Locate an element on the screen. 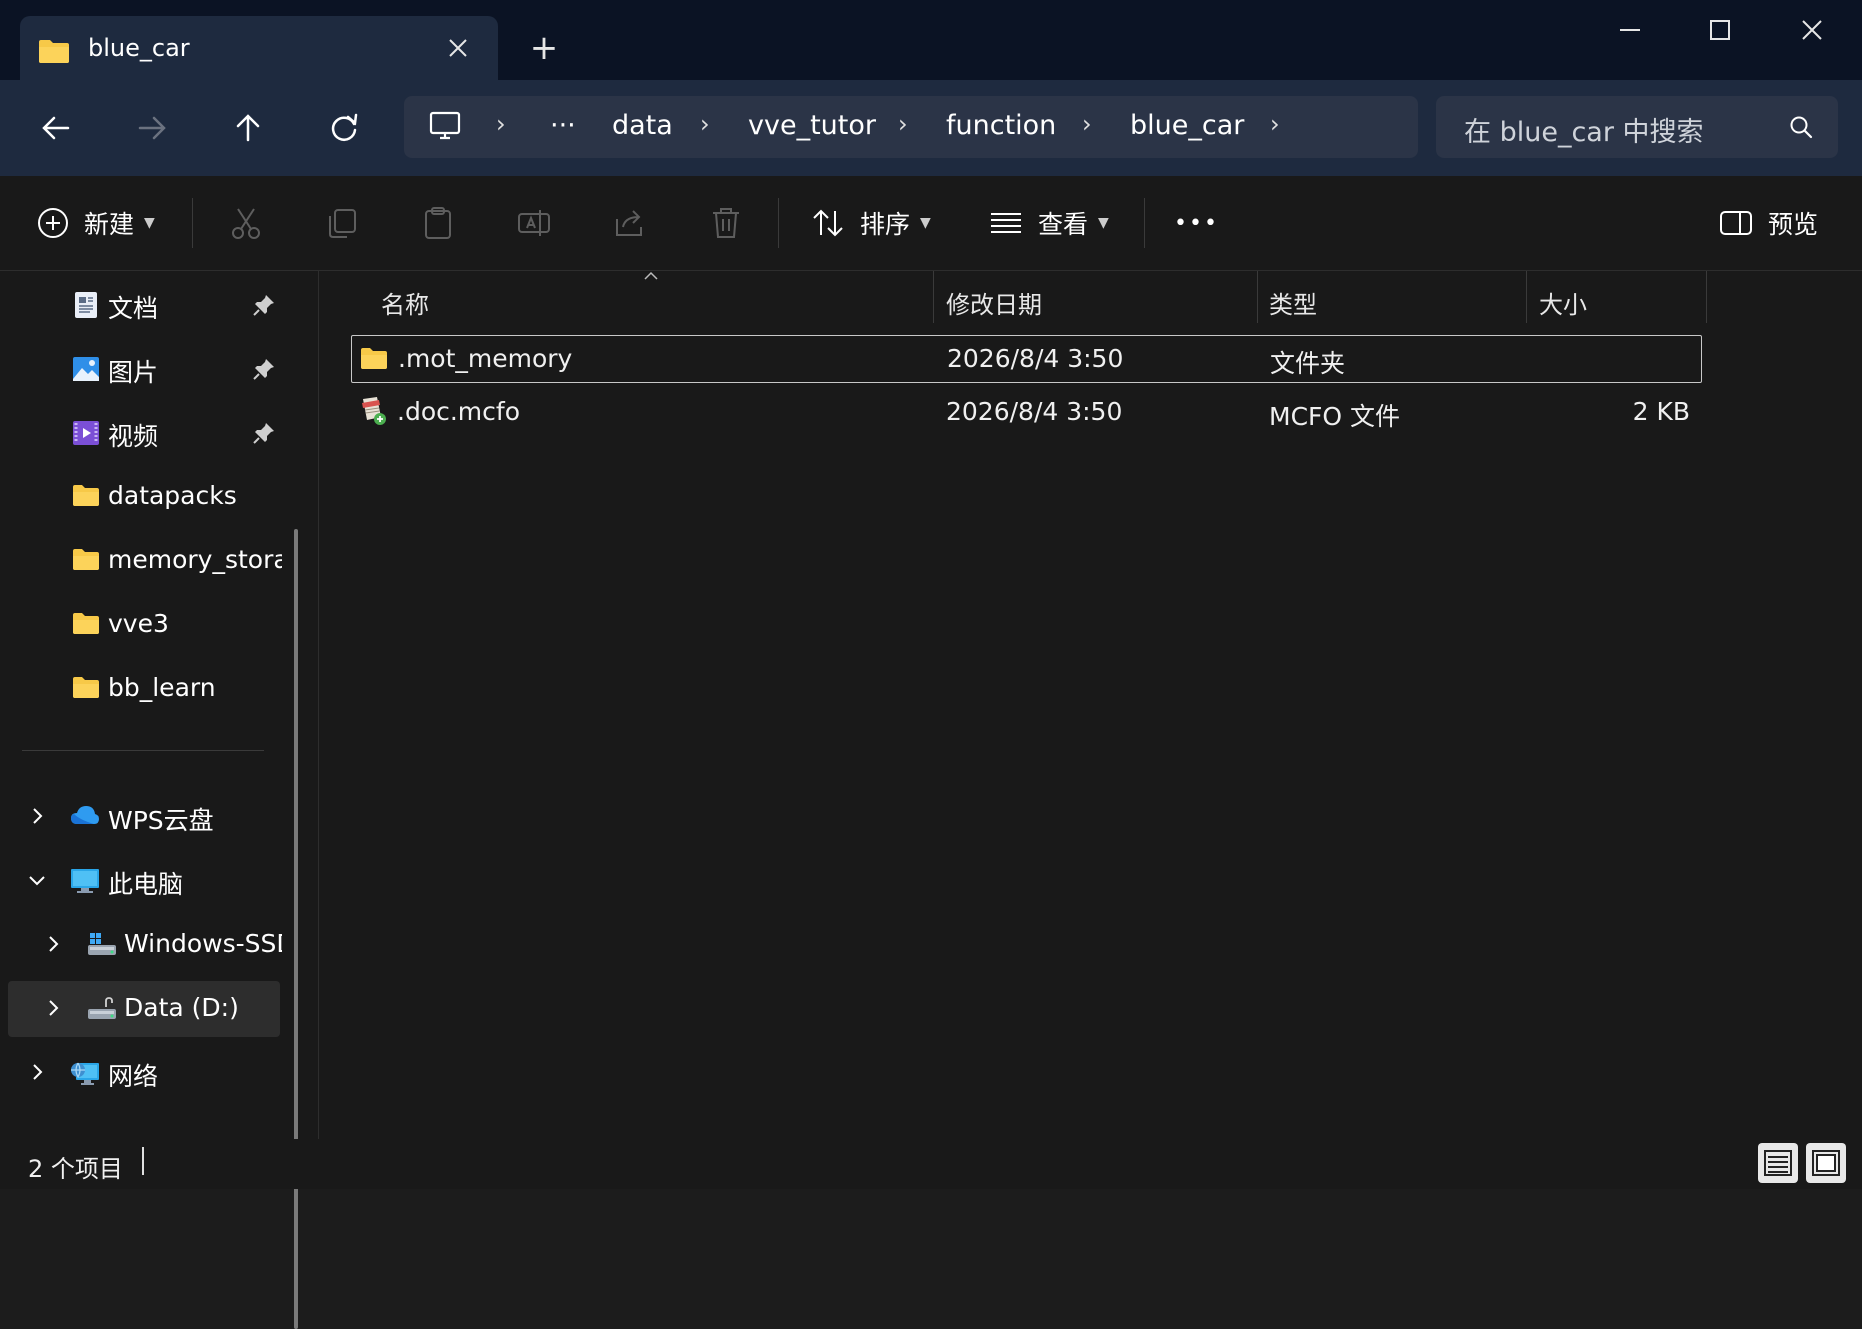  sidebar-item-windows-ssd: Windows-SSD is located at coordinates (145, 945).